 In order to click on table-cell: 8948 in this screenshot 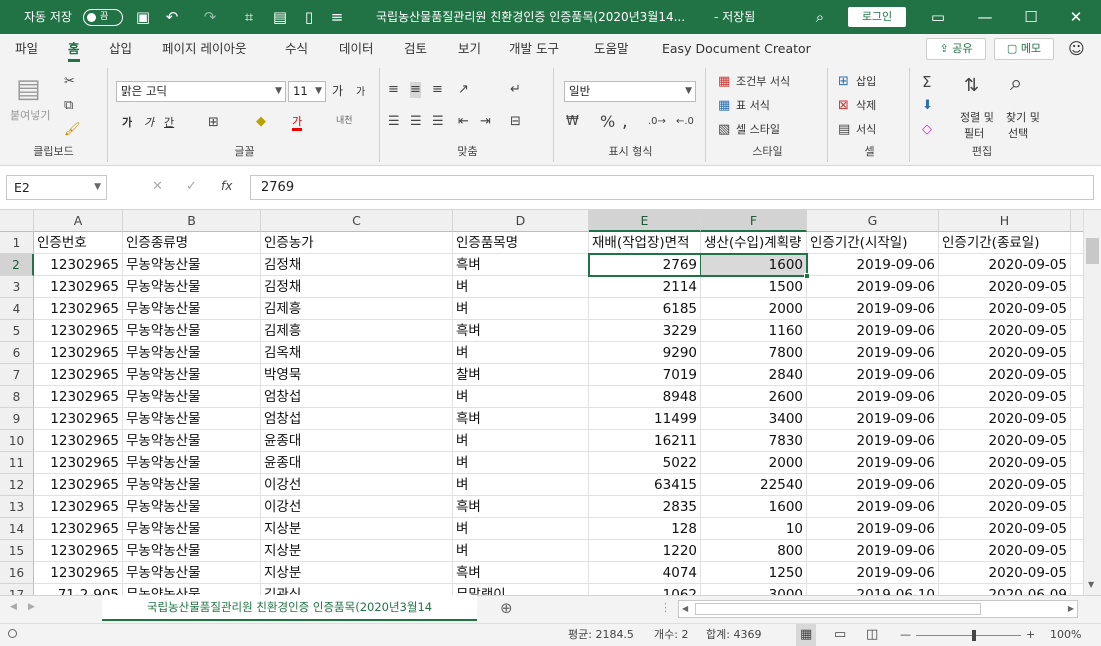, I will do `click(645, 397)`.